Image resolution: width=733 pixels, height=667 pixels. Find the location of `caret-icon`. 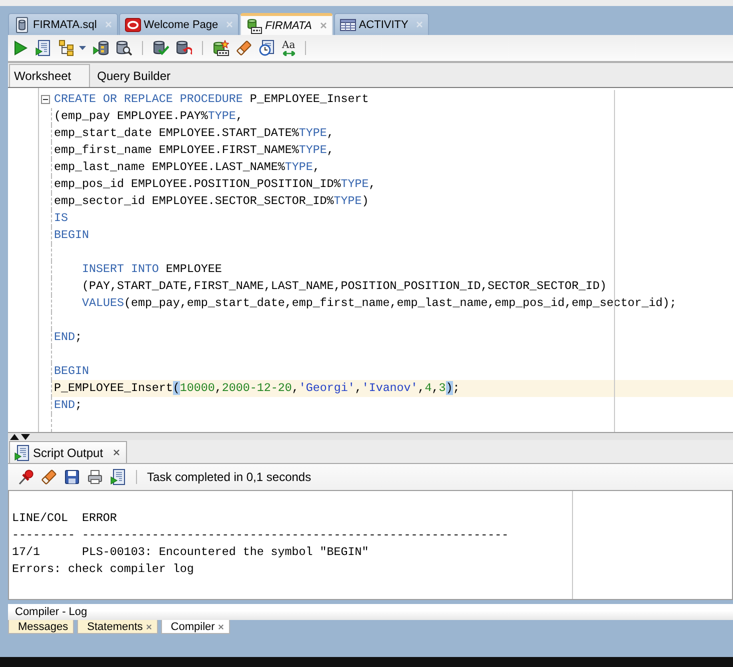

caret-icon is located at coordinates (82, 48).